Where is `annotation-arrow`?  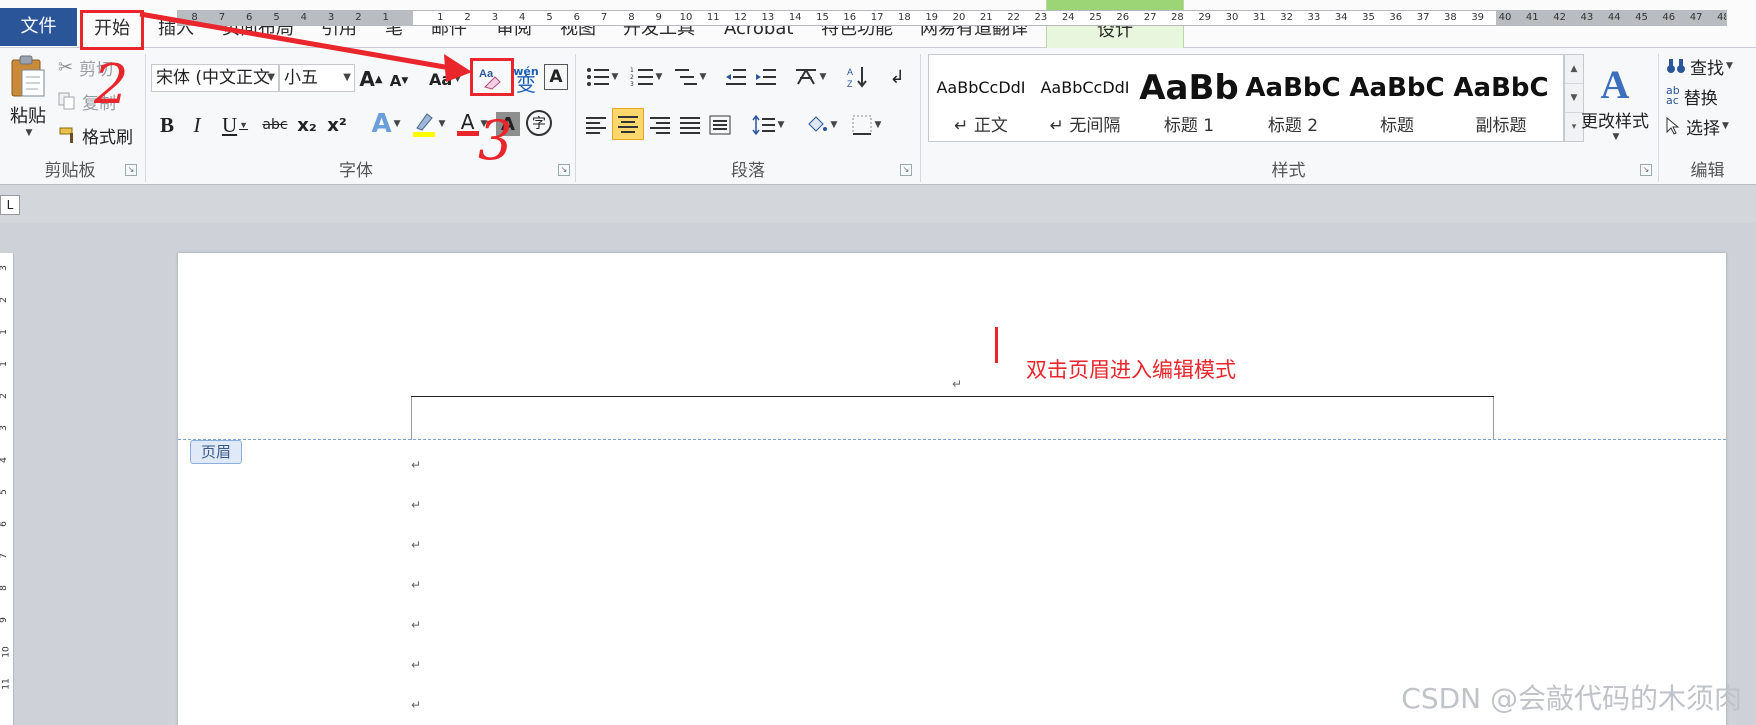 annotation-arrow is located at coordinates (305, 46).